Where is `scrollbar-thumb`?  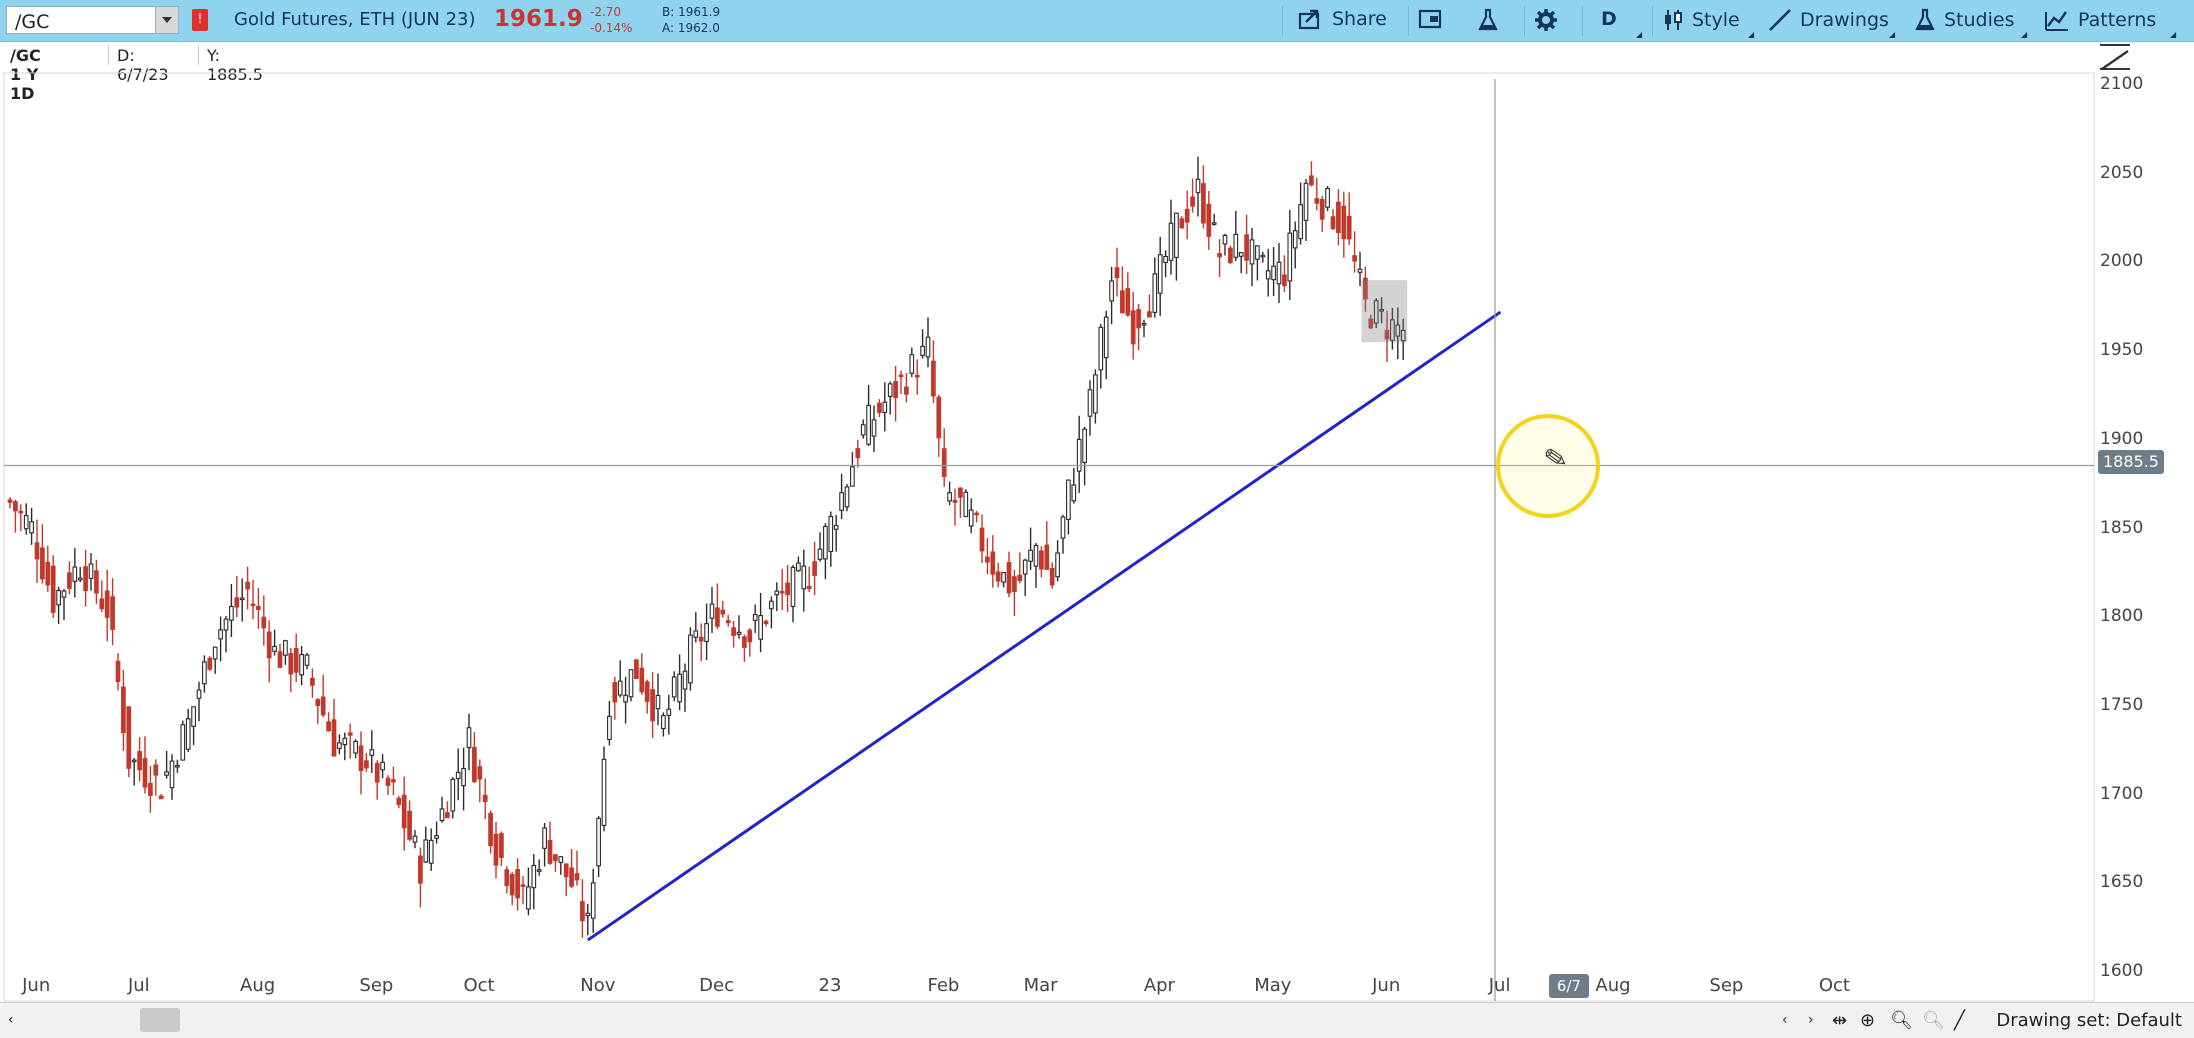 scrollbar-thumb is located at coordinates (160, 1020).